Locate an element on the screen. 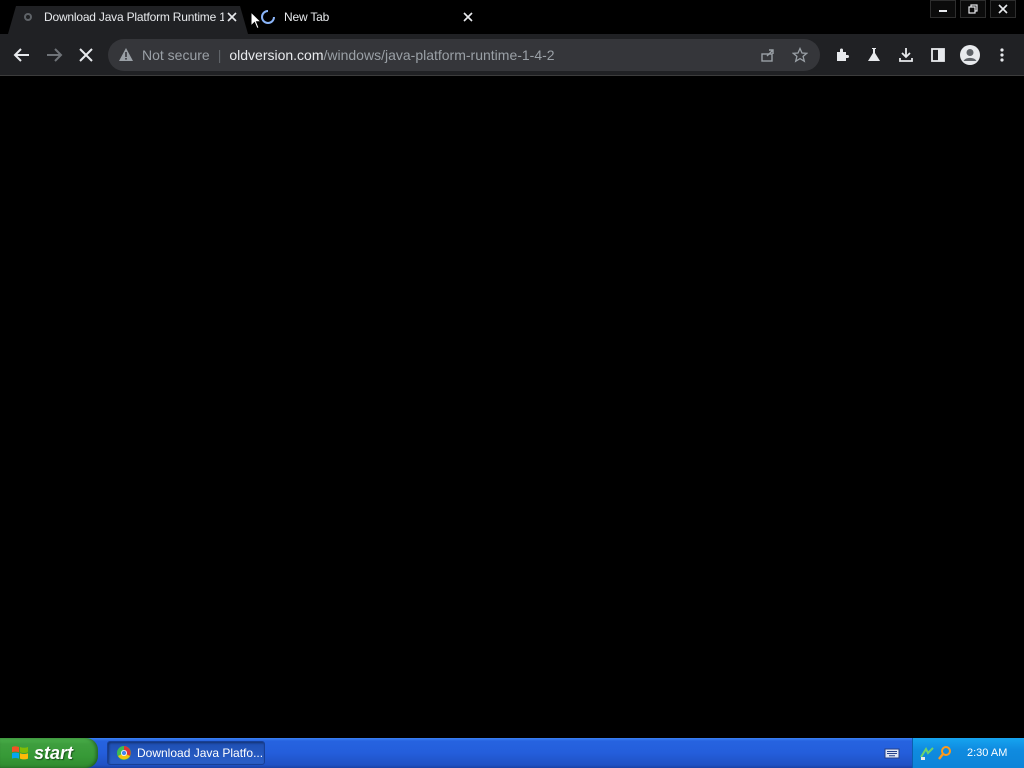 The height and width of the screenshot is (768, 1024). tab-download-java: Download Java Platform Runtime 1 is located at coordinates (128, 20).